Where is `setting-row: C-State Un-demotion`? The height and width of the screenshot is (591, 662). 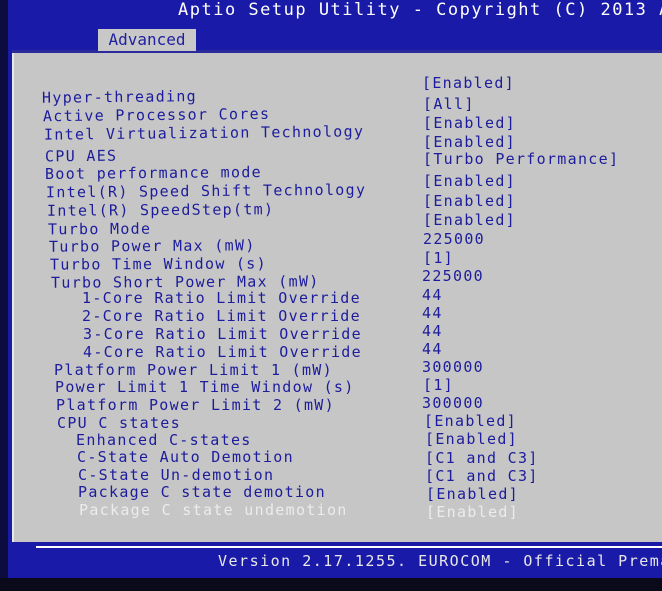
setting-row: C-State Un-demotion is located at coordinates (176, 475).